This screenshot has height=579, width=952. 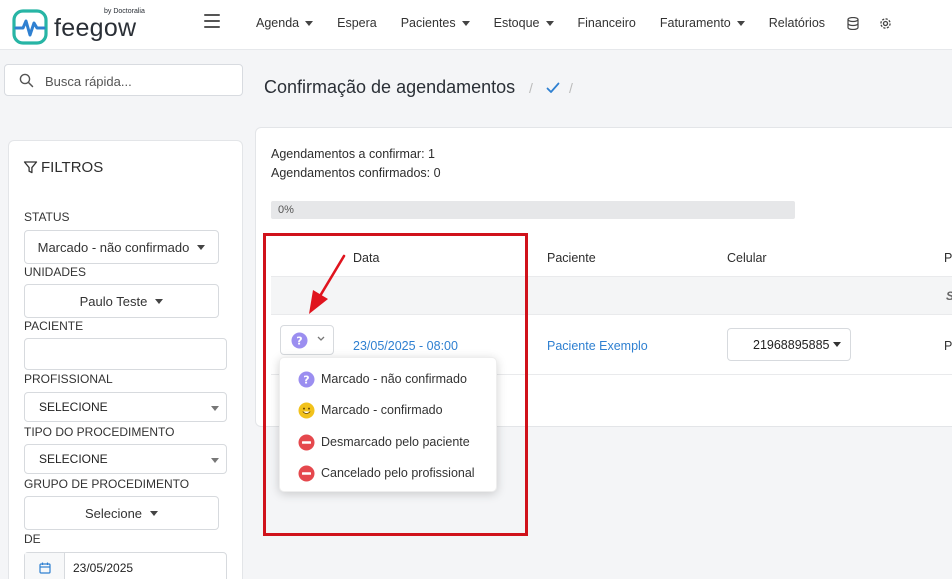 I want to click on tipo-procedimento-value: SELECIONE, so click(x=73, y=459).